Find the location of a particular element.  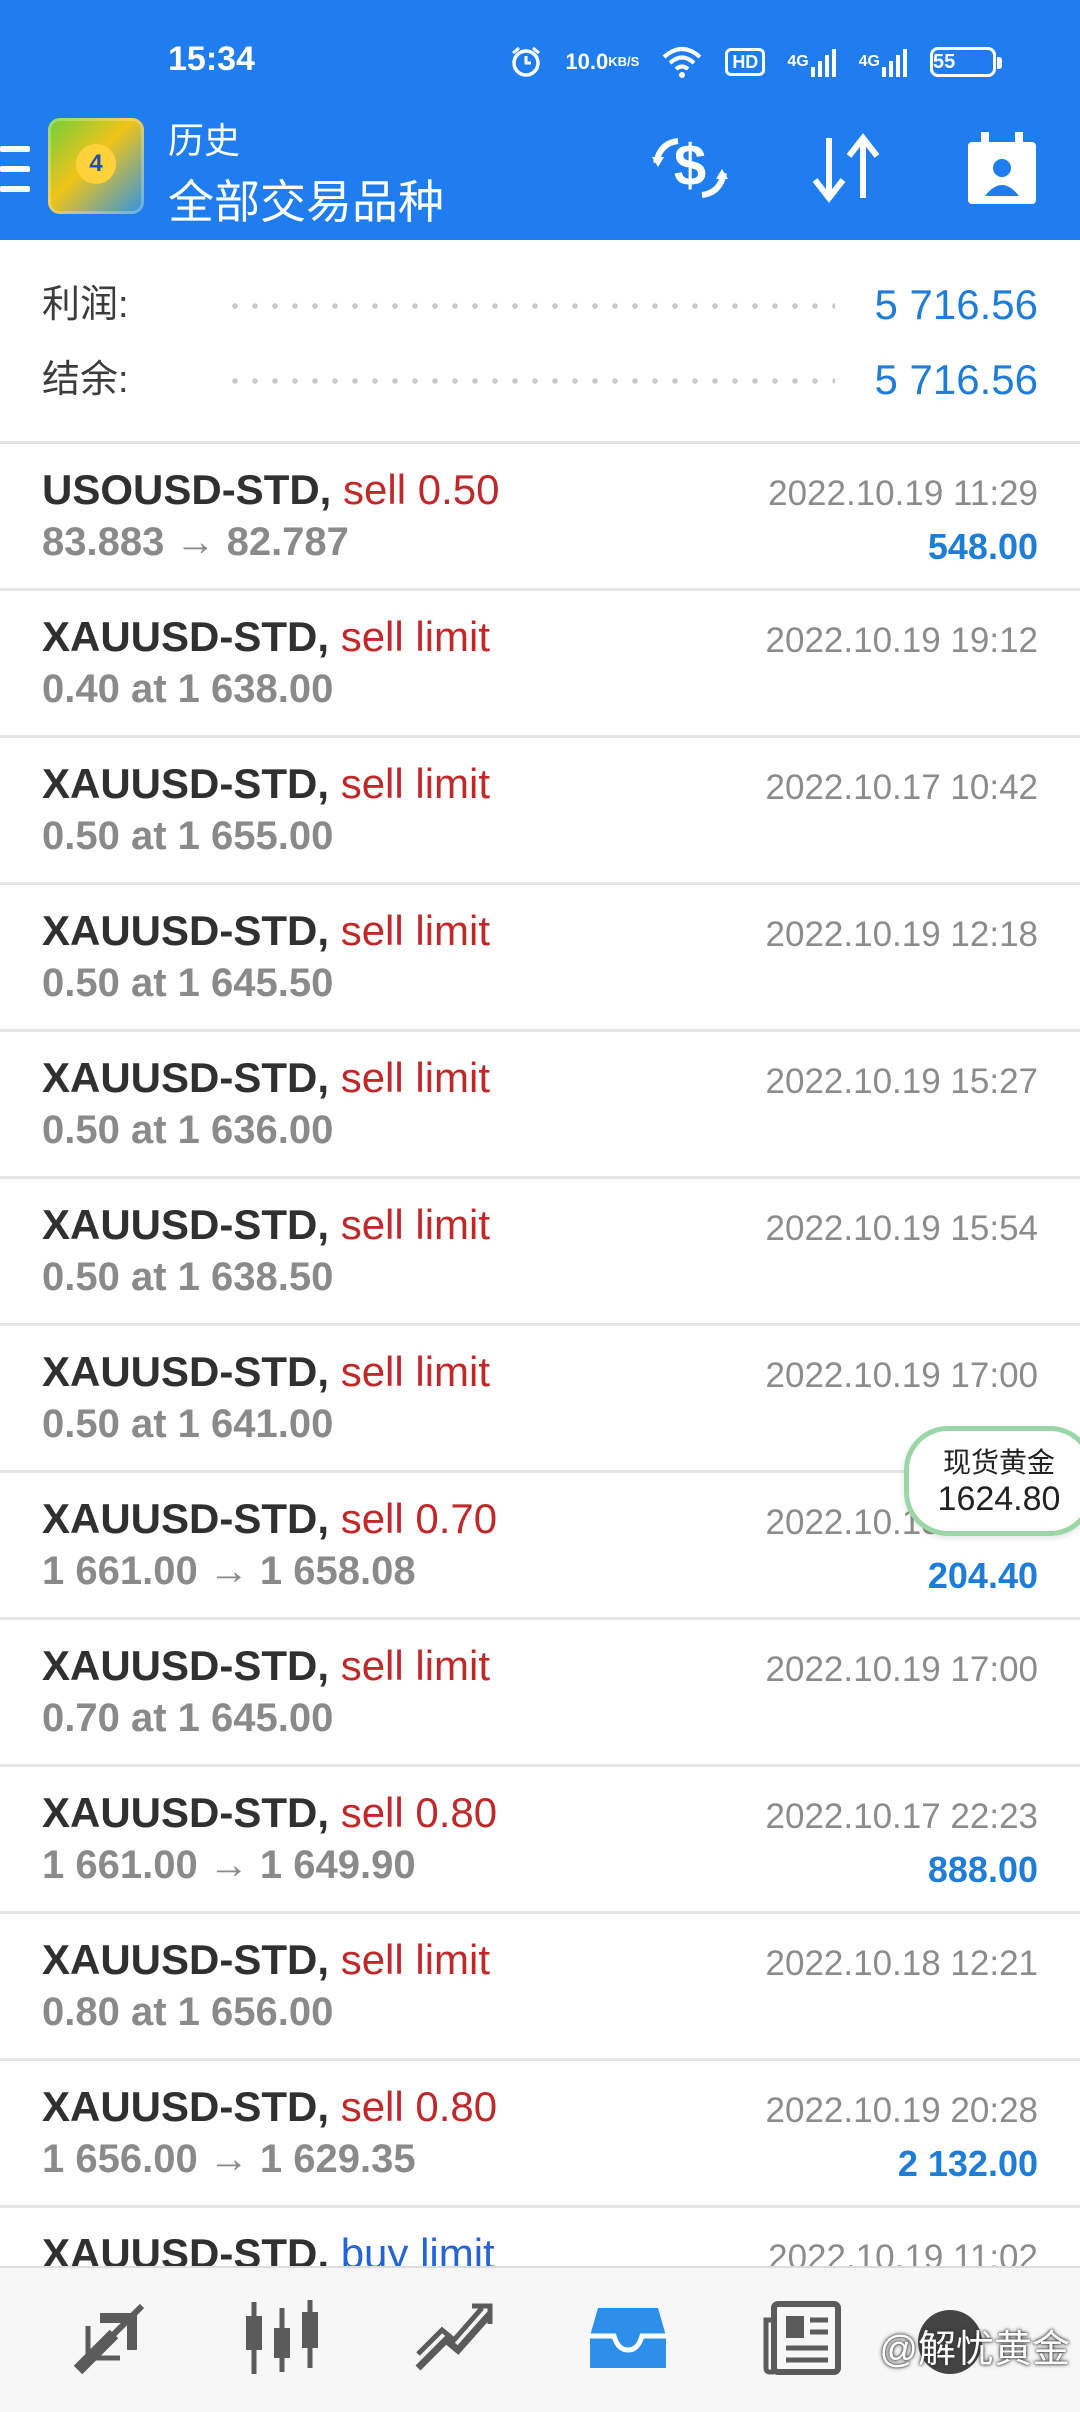

trade-profit: 2 132.00 is located at coordinates (967, 2163).